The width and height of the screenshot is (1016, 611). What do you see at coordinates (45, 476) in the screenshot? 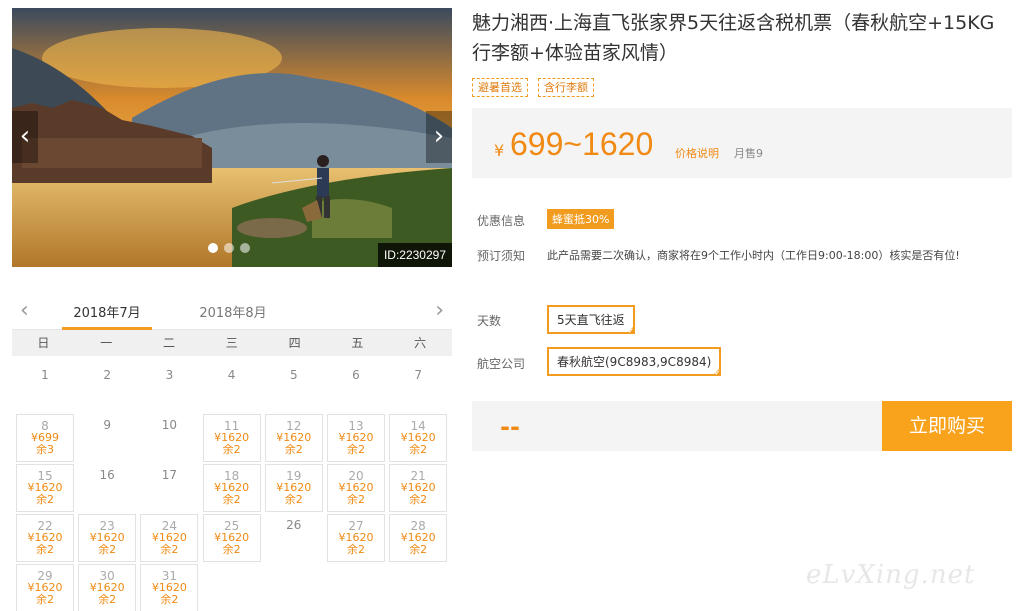
I see `day-number: 15` at bounding box center [45, 476].